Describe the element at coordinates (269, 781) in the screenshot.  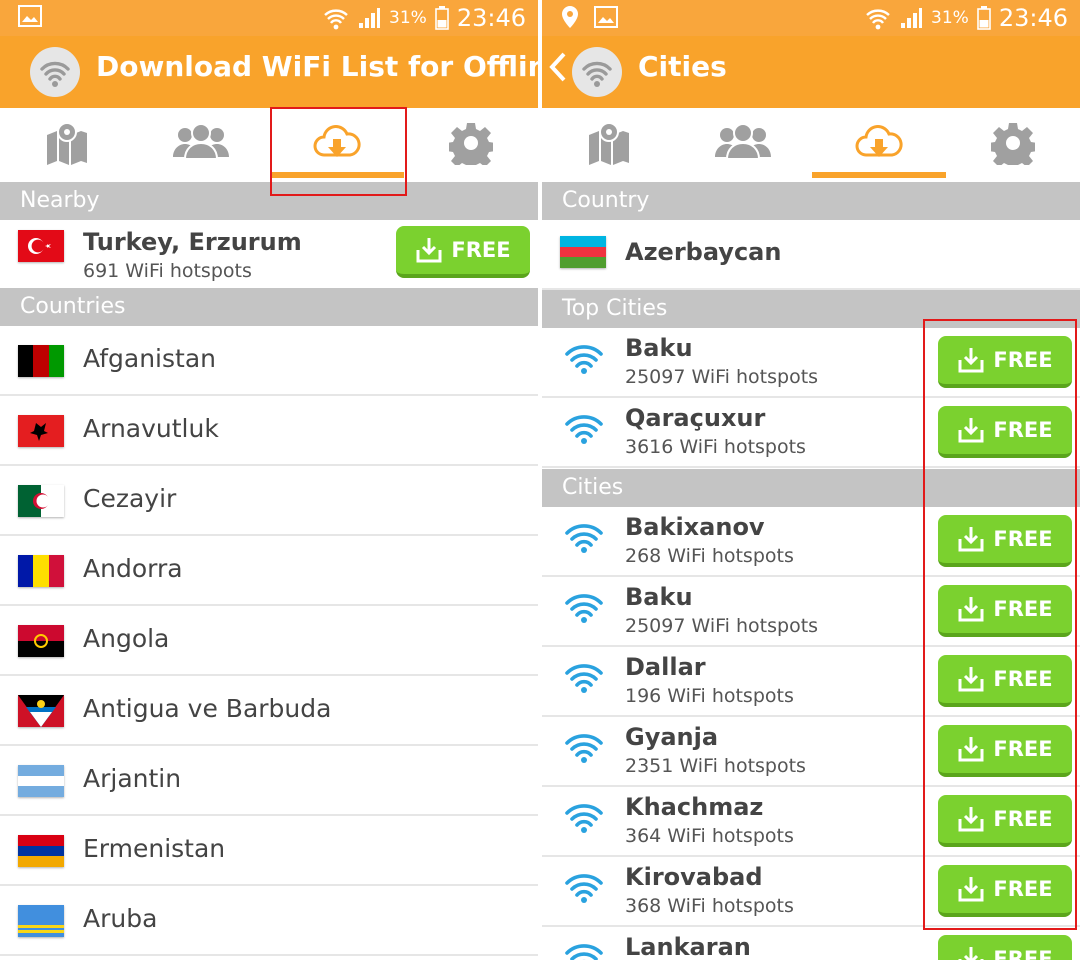
I see `list-item: Arjantin` at that location.